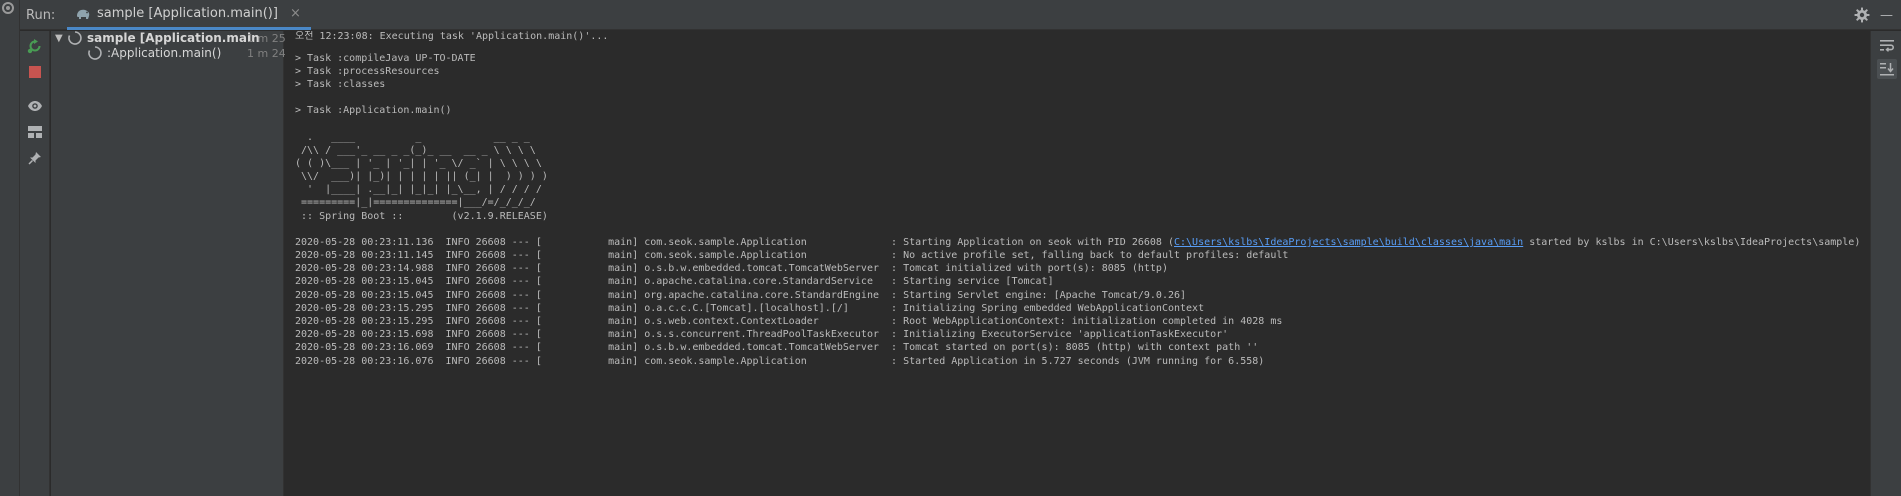 The height and width of the screenshot is (496, 1901). Describe the element at coordinates (35, 263) in the screenshot. I see `run-toolbar` at that location.